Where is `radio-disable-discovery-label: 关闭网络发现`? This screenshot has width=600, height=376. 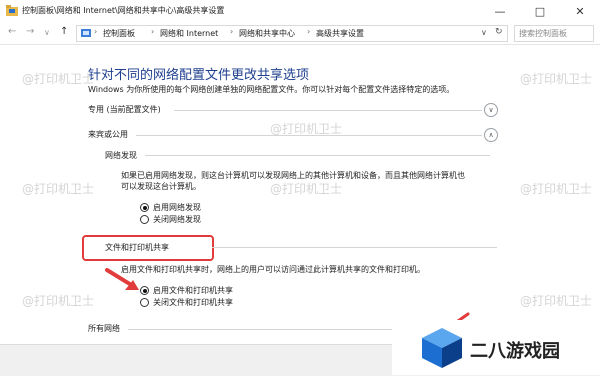
radio-disable-discovery-label: 关闭网络发现 is located at coordinates (177, 219).